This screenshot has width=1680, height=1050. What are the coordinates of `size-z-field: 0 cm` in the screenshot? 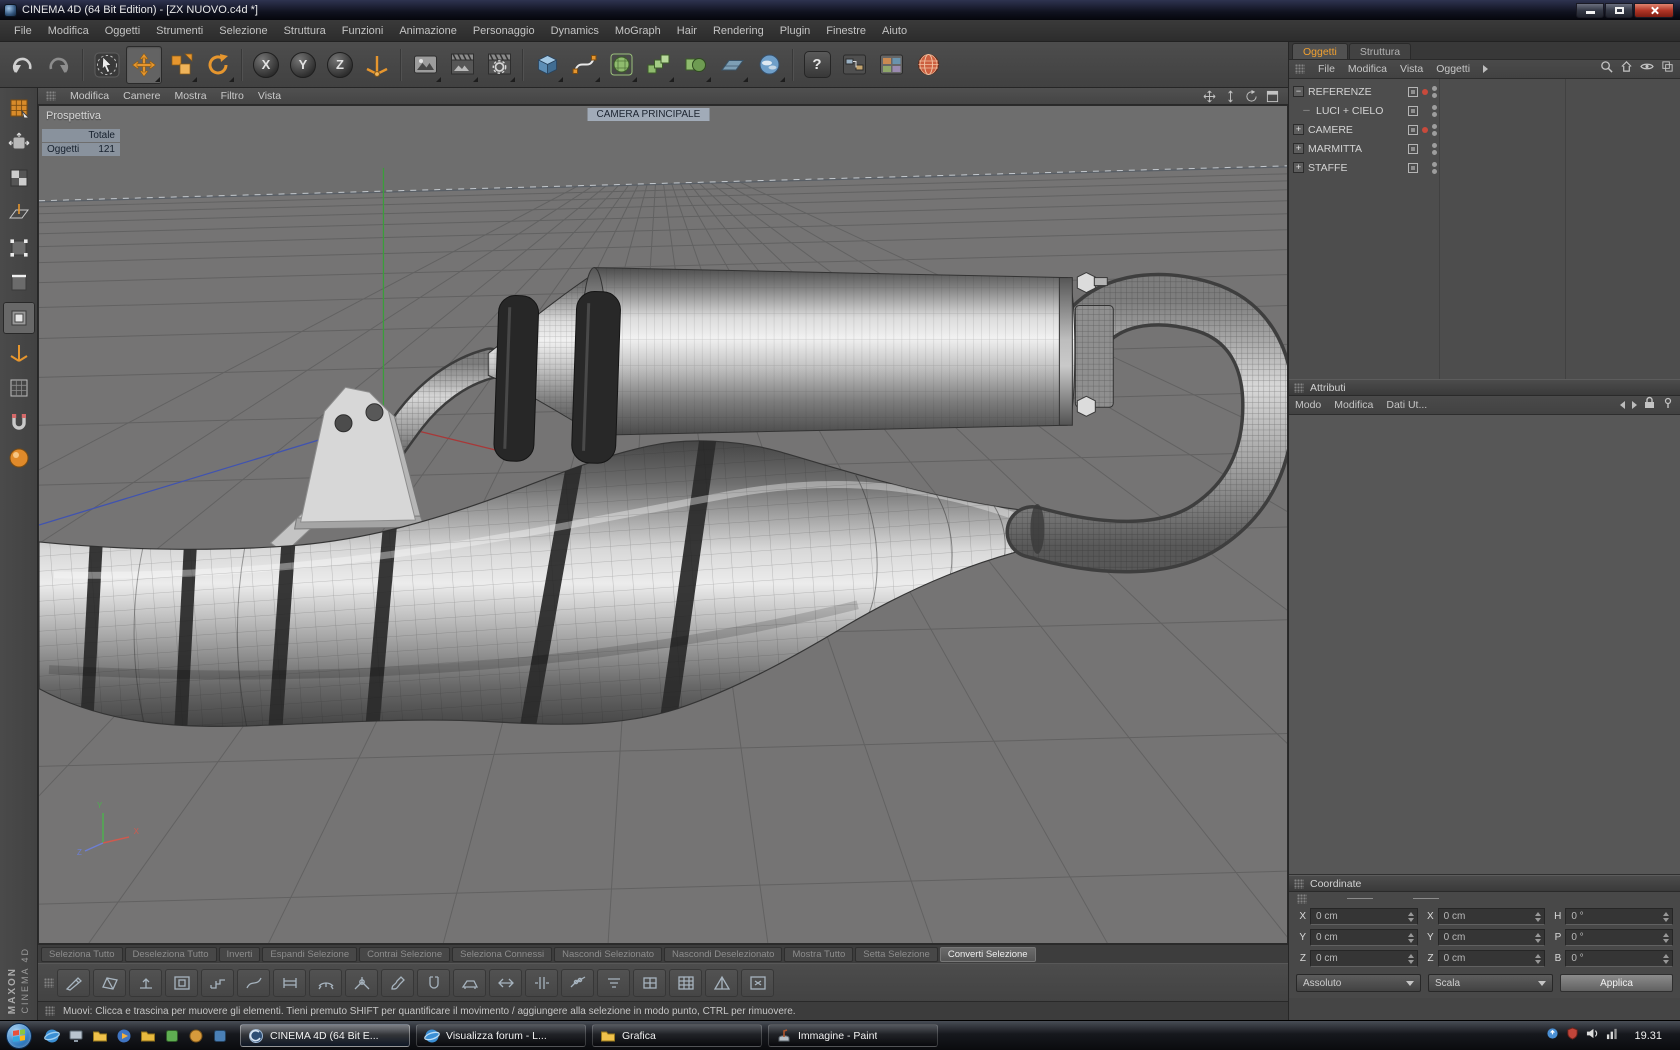 It's located at (1491, 958).